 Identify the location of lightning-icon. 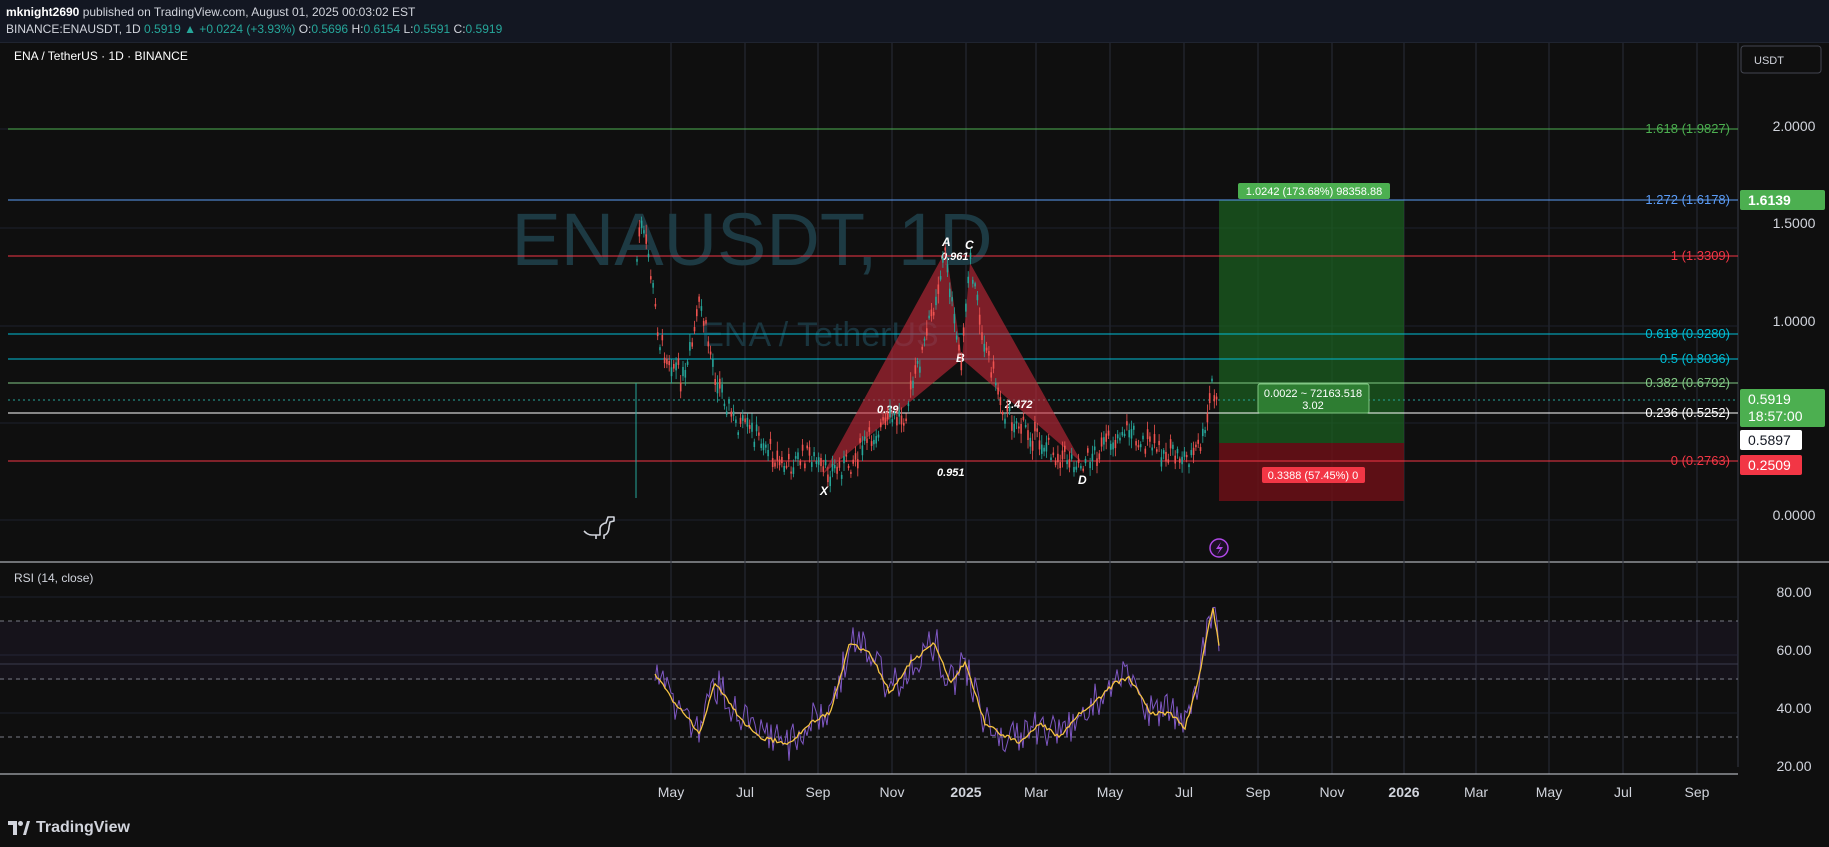
(1219, 548).